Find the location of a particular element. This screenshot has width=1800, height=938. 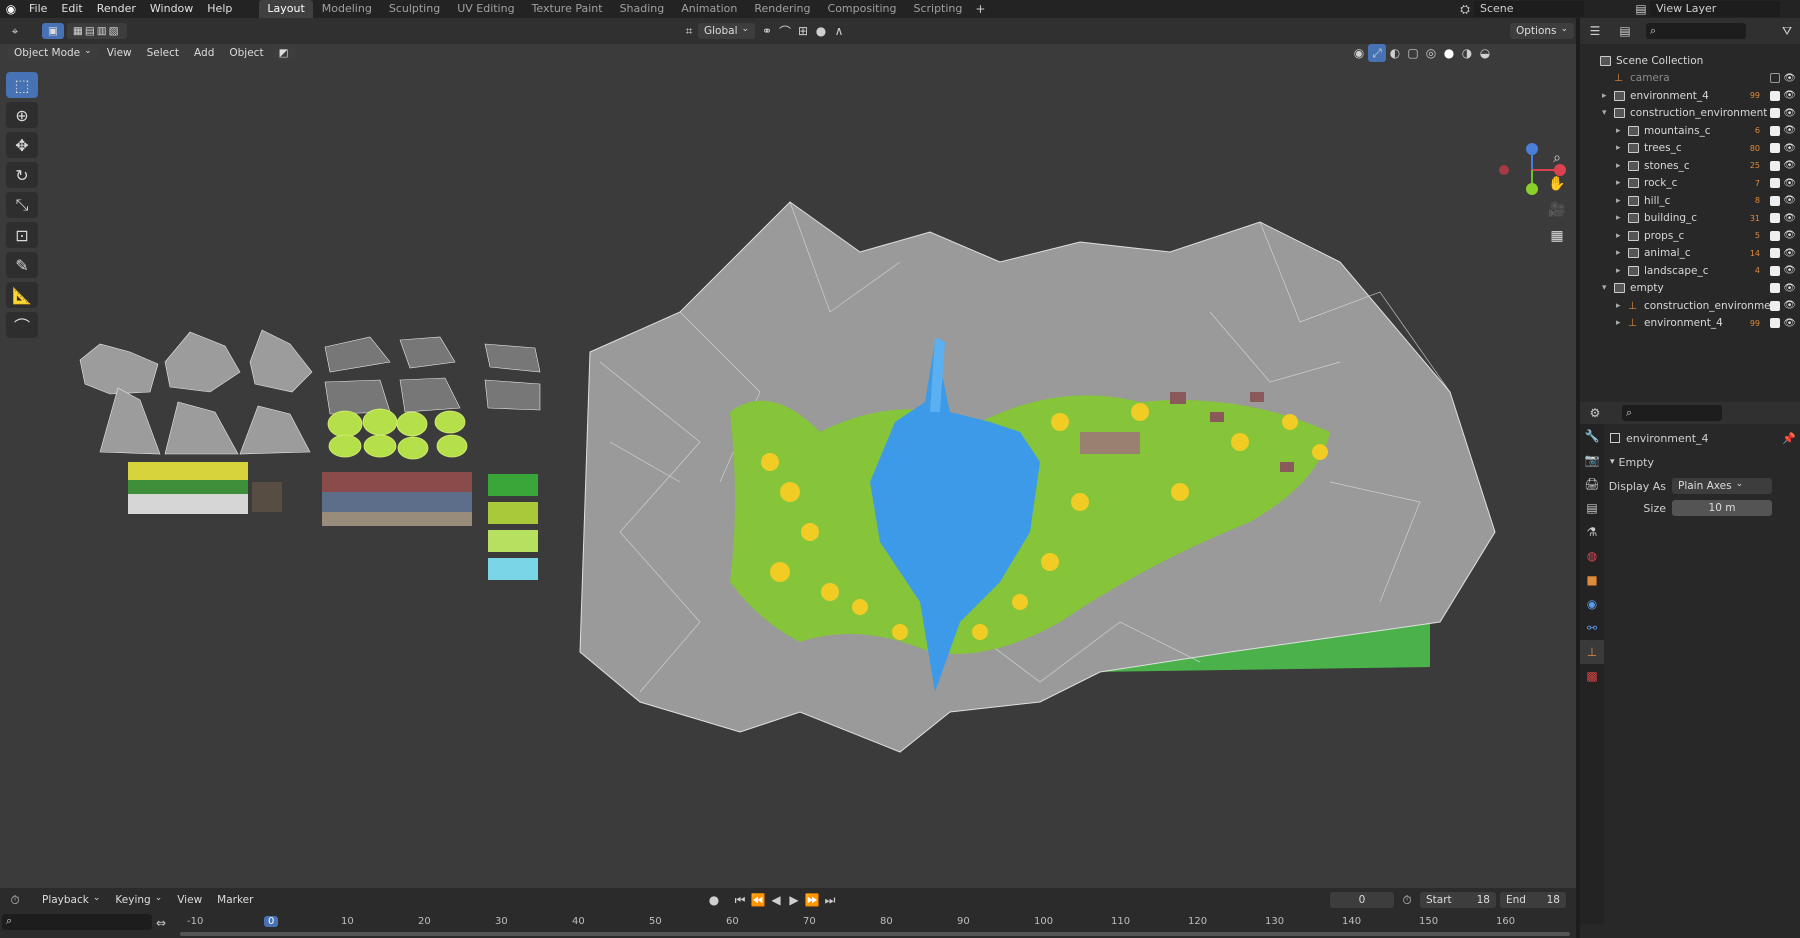

pan-hand-icon: ✋ is located at coordinates (1557, 184).